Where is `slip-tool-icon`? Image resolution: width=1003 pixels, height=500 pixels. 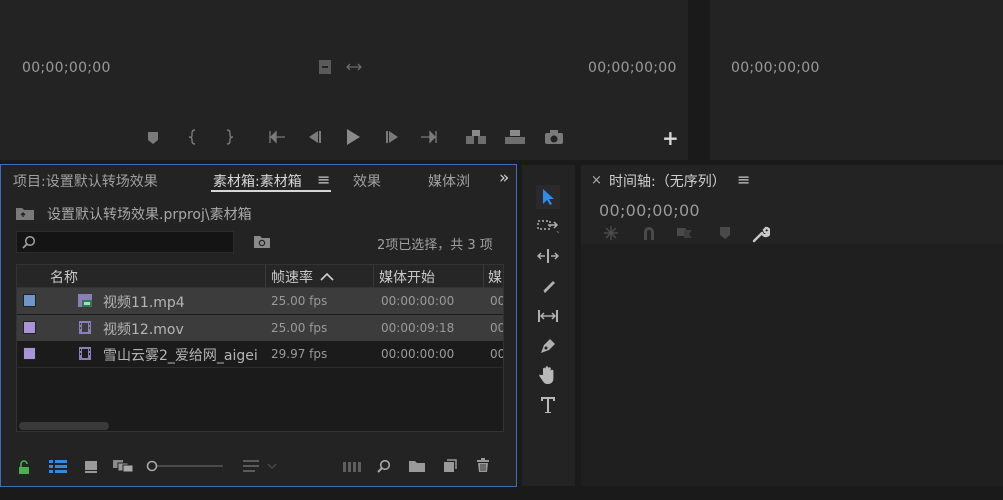
slip-tool-icon is located at coordinates (548, 316).